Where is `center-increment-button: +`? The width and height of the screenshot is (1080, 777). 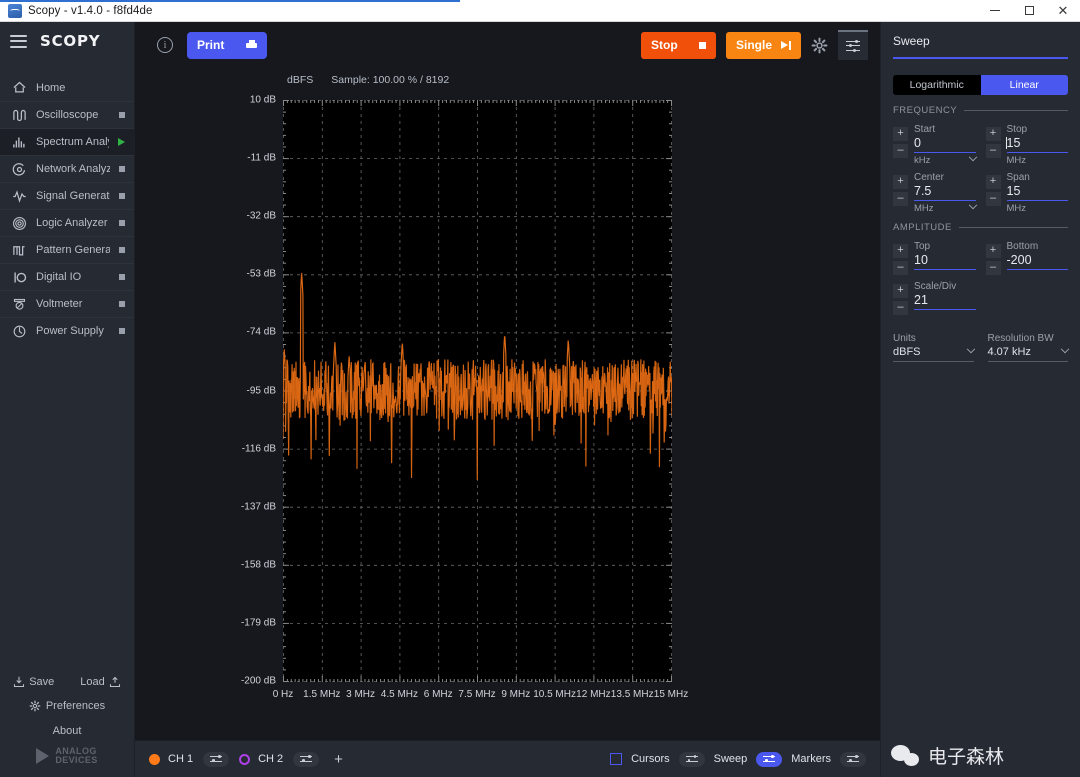
center-increment-button: + is located at coordinates (900, 181).